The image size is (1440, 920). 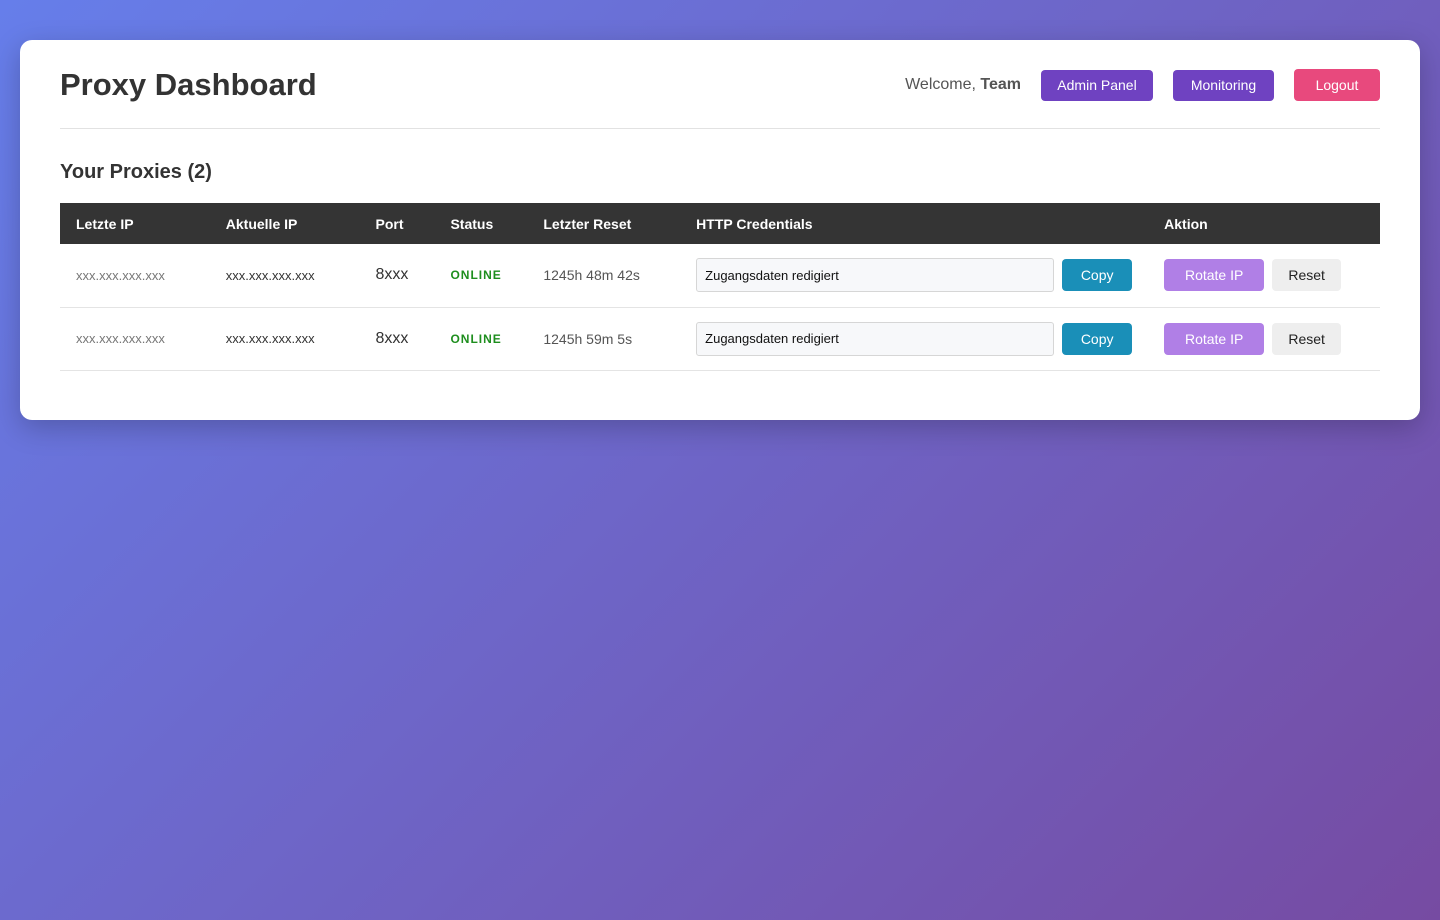 What do you see at coordinates (1223, 85) in the screenshot?
I see `monitoring-button: Monitoring` at bounding box center [1223, 85].